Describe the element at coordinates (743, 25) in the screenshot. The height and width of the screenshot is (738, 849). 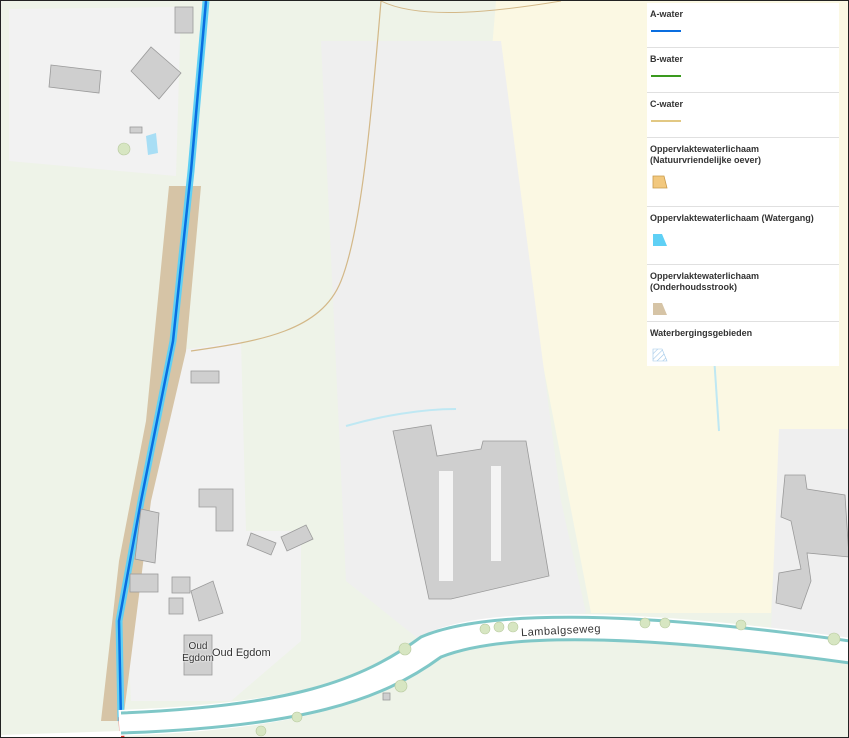
I see `legend-item-a-water: A-water` at that location.